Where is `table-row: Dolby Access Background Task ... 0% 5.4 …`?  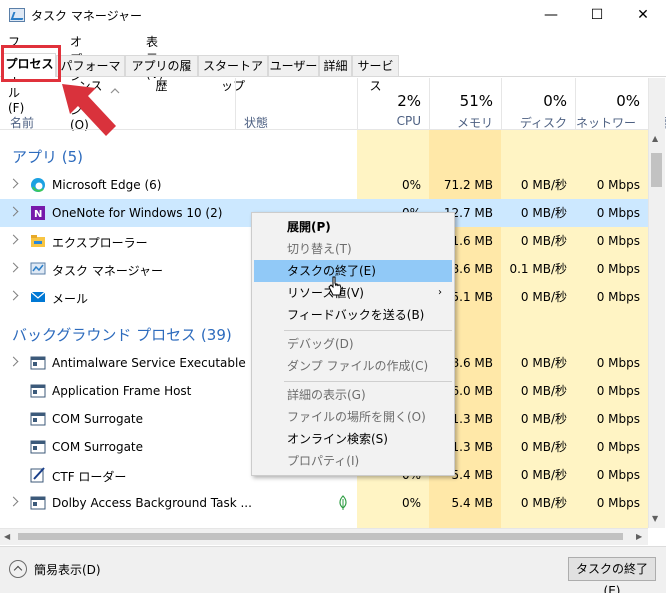 table-row: Dolby Access Background Task ... 0% 5.4 … is located at coordinates (324, 503).